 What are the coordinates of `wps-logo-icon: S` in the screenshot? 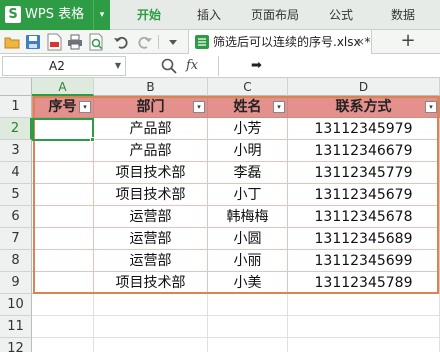 It's located at (13, 14).